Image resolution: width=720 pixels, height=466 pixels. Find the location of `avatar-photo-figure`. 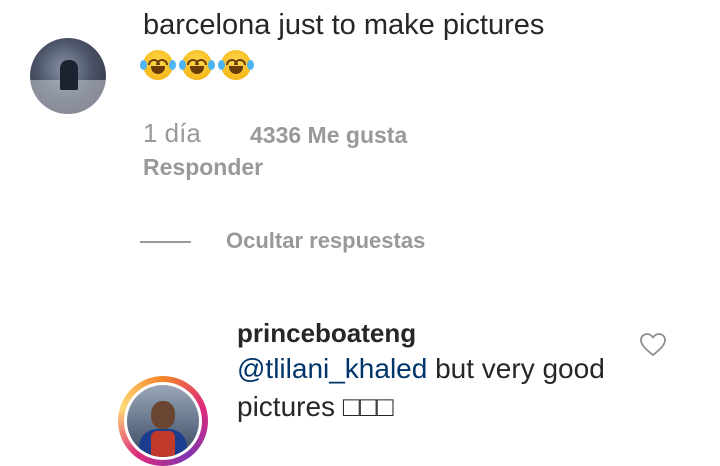

avatar-photo-figure is located at coordinates (69, 75).